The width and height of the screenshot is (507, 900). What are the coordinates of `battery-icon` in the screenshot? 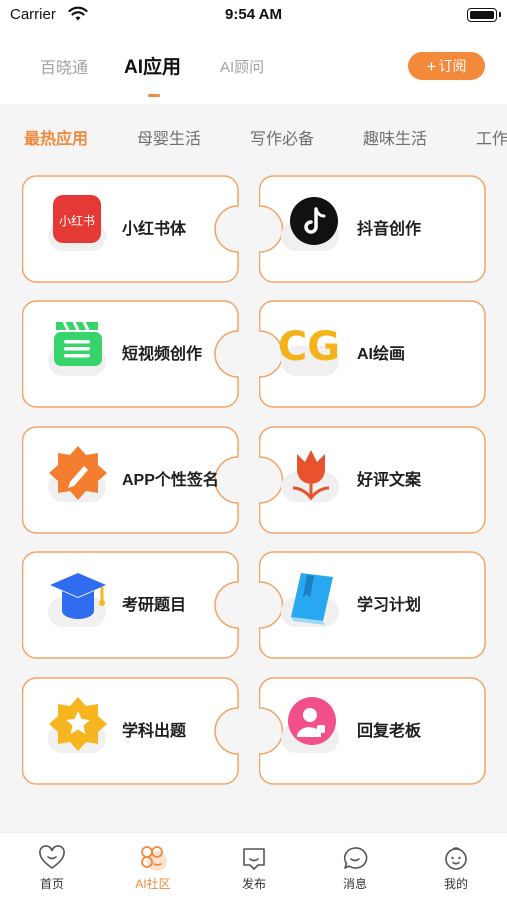 It's located at (484, 15).